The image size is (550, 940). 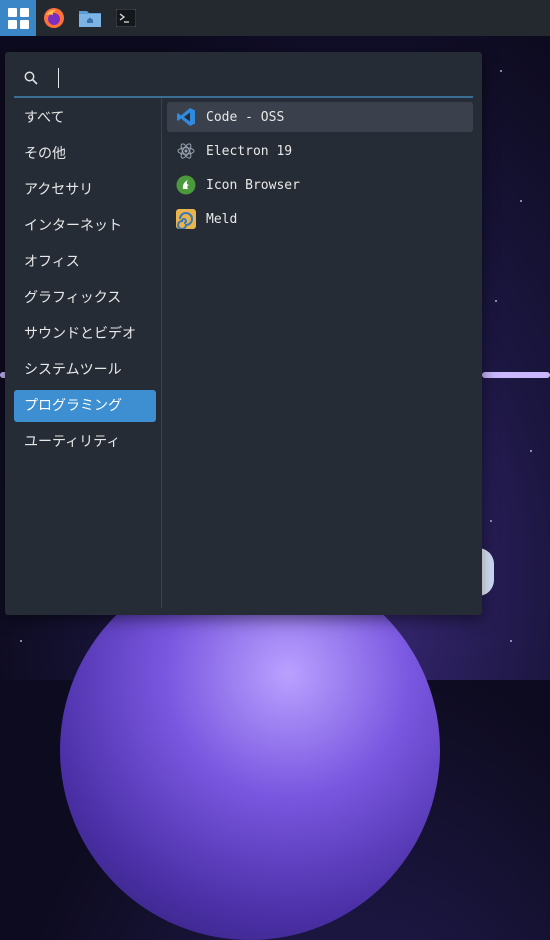 What do you see at coordinates (186, 185) in the screenshot?
I see `icon-browser-icon` at bounding box center [186, 185].